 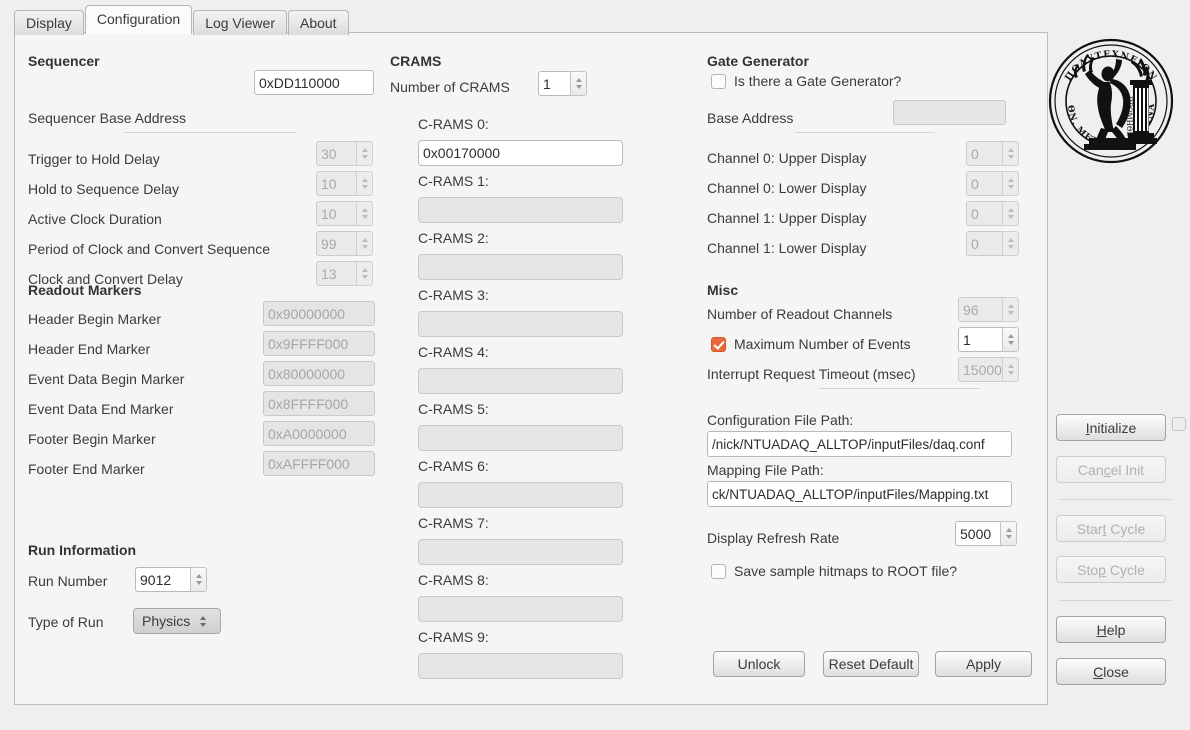 What do you see at coordinates (240, 22) in the screenshot?
I see `tab-log-viewer: Log Viewer` at bounding box center [240, 22].